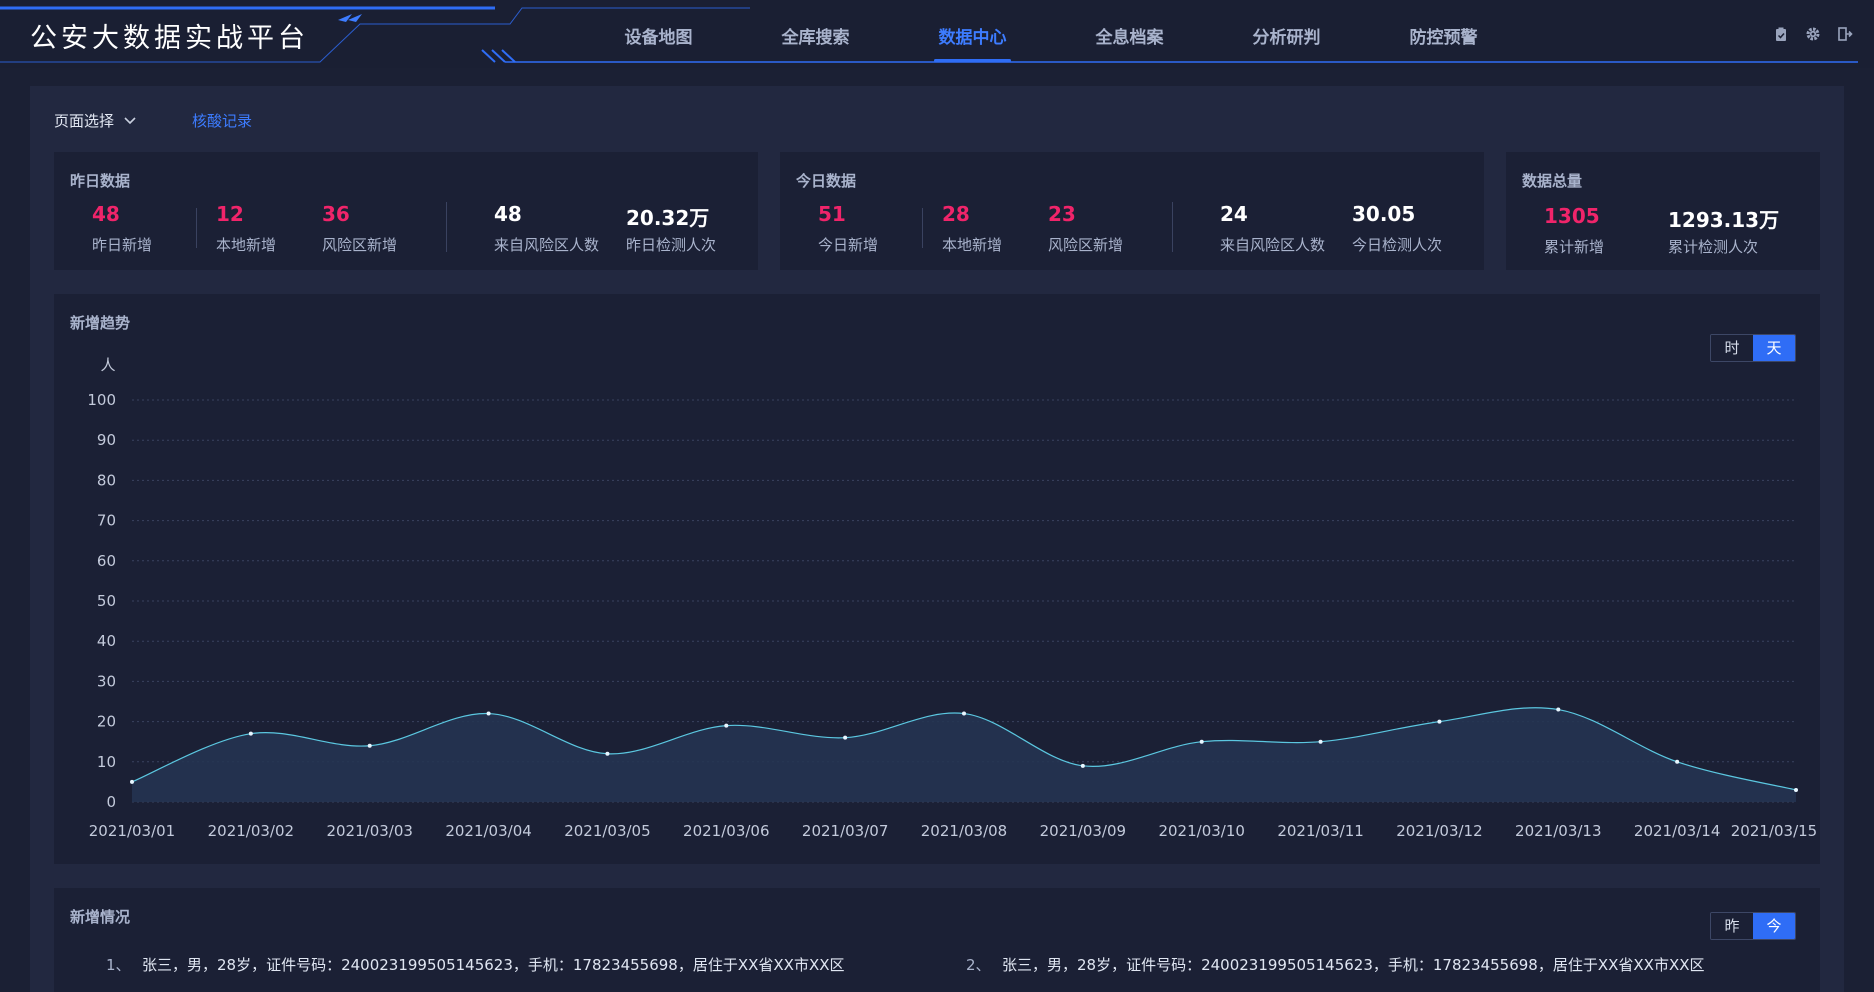 The image size is (1874, 992). I want to click on area-fill, so click(964, 754).